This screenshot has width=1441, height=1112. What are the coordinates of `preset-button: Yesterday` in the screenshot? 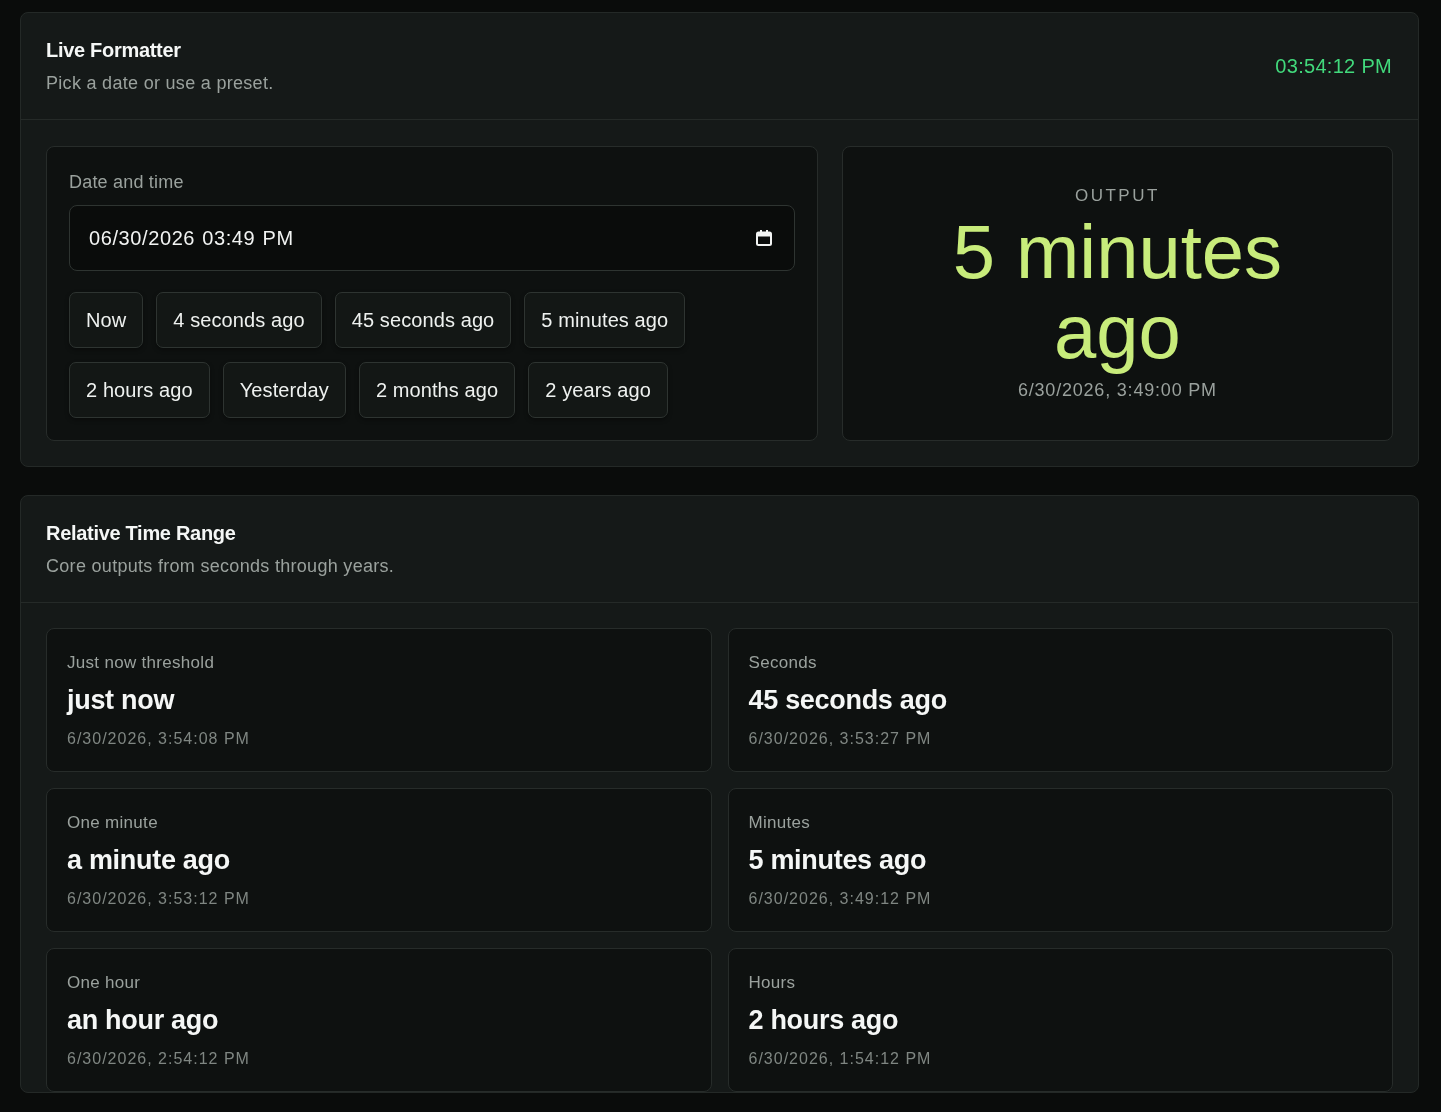 It's located at (284, 390).